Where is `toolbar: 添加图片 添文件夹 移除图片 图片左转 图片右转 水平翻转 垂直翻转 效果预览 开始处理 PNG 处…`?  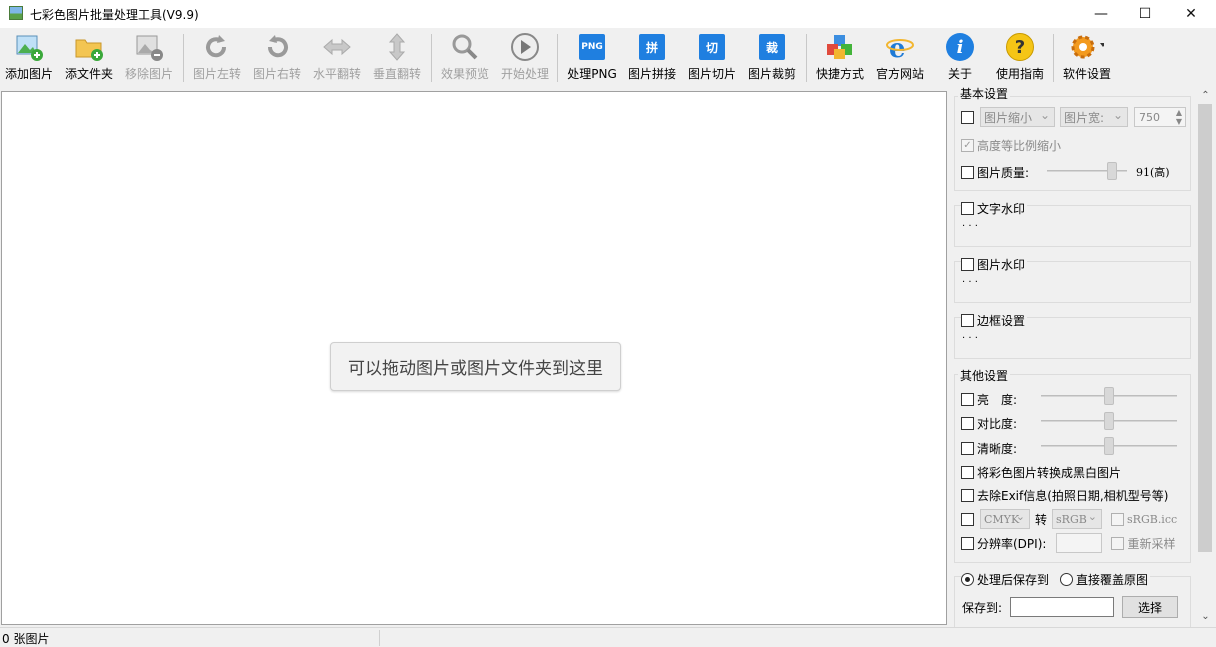
toolbar: 添加图片 添文件夹 移除图片 图片左转 图片右转 水平翻转 垂直翻转 效果预览 开始处理 PNG 处… is located at coordinates (608, 58).